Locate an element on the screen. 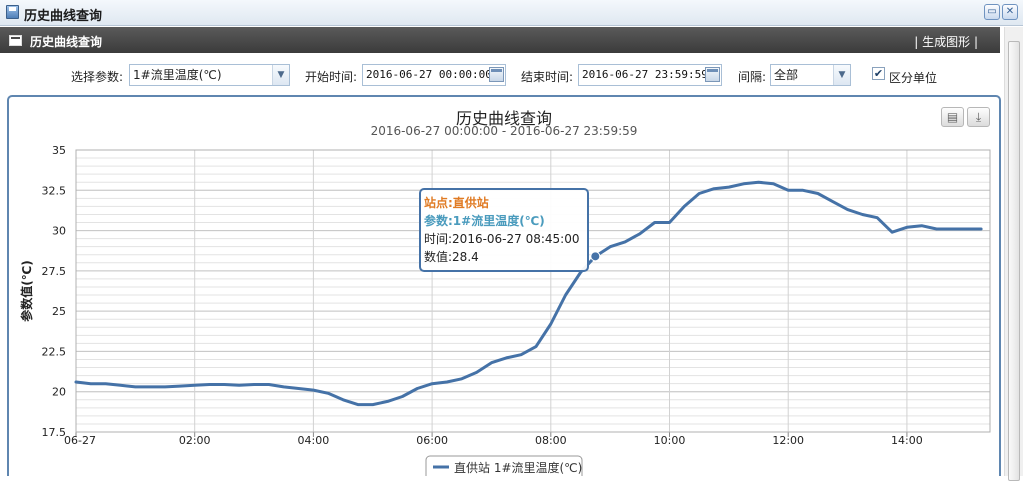 The height and width of the screenshot is (481, 1023). x-tick-label: 10:00 is located at coordinates (670, 440).